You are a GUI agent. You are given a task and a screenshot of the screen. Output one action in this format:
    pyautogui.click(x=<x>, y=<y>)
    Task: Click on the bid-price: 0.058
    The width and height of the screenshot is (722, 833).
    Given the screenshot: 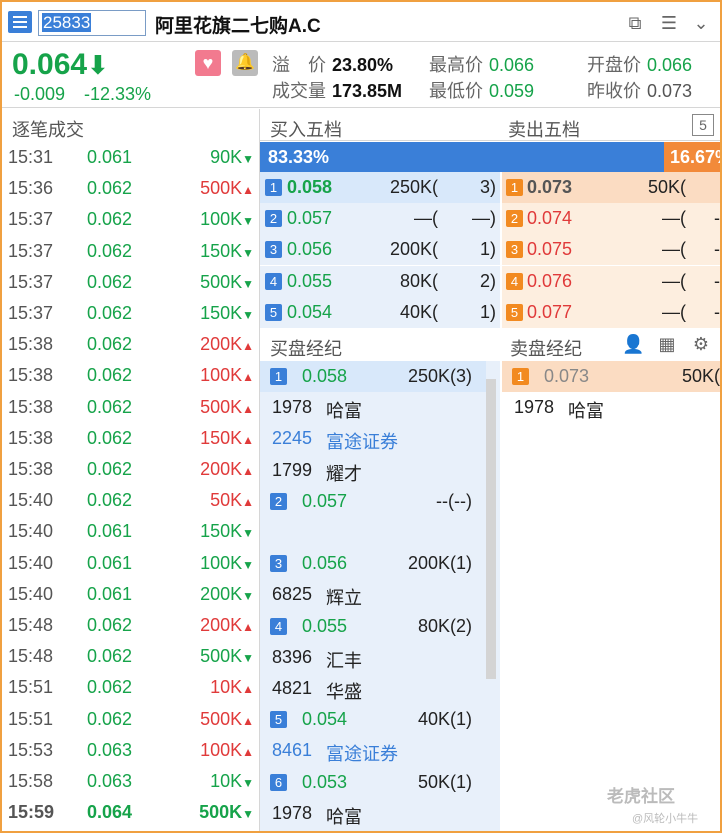 What is the action you would take?
    pyautogui.click(x=310, y=187)
    